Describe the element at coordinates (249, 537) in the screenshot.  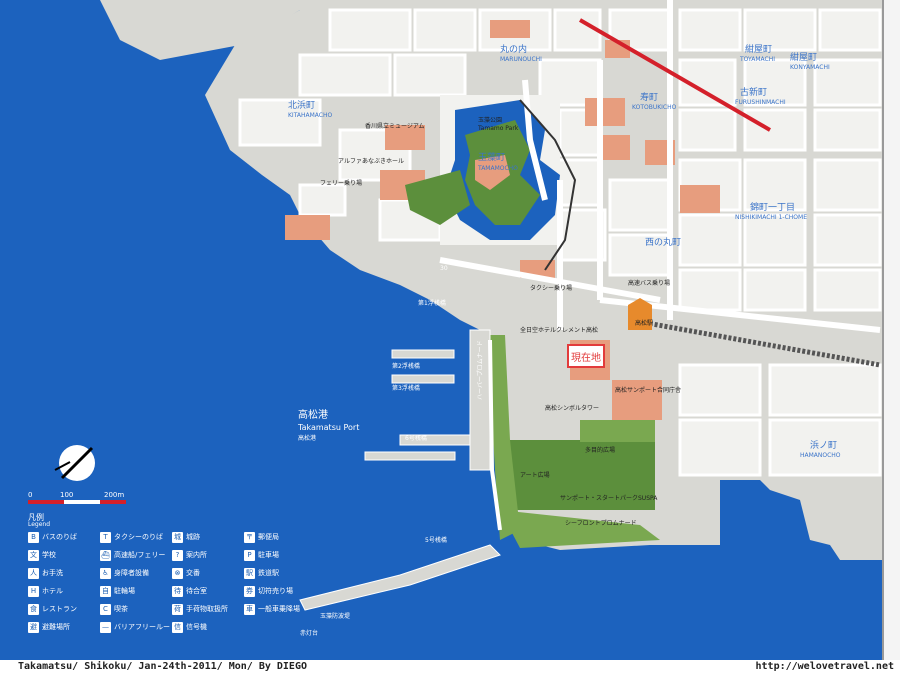
I see `post-icon: 〒` at that location.